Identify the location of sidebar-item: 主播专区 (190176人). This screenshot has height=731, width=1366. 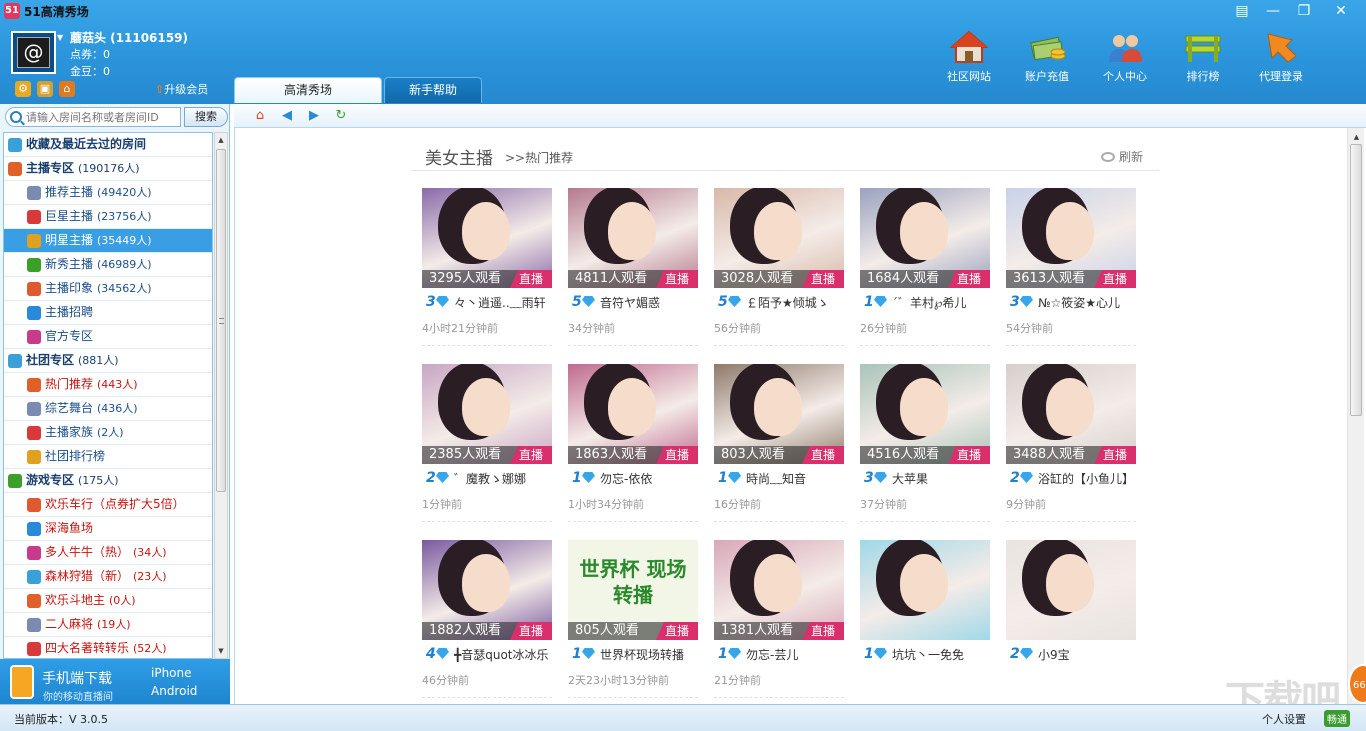
(108, 169).